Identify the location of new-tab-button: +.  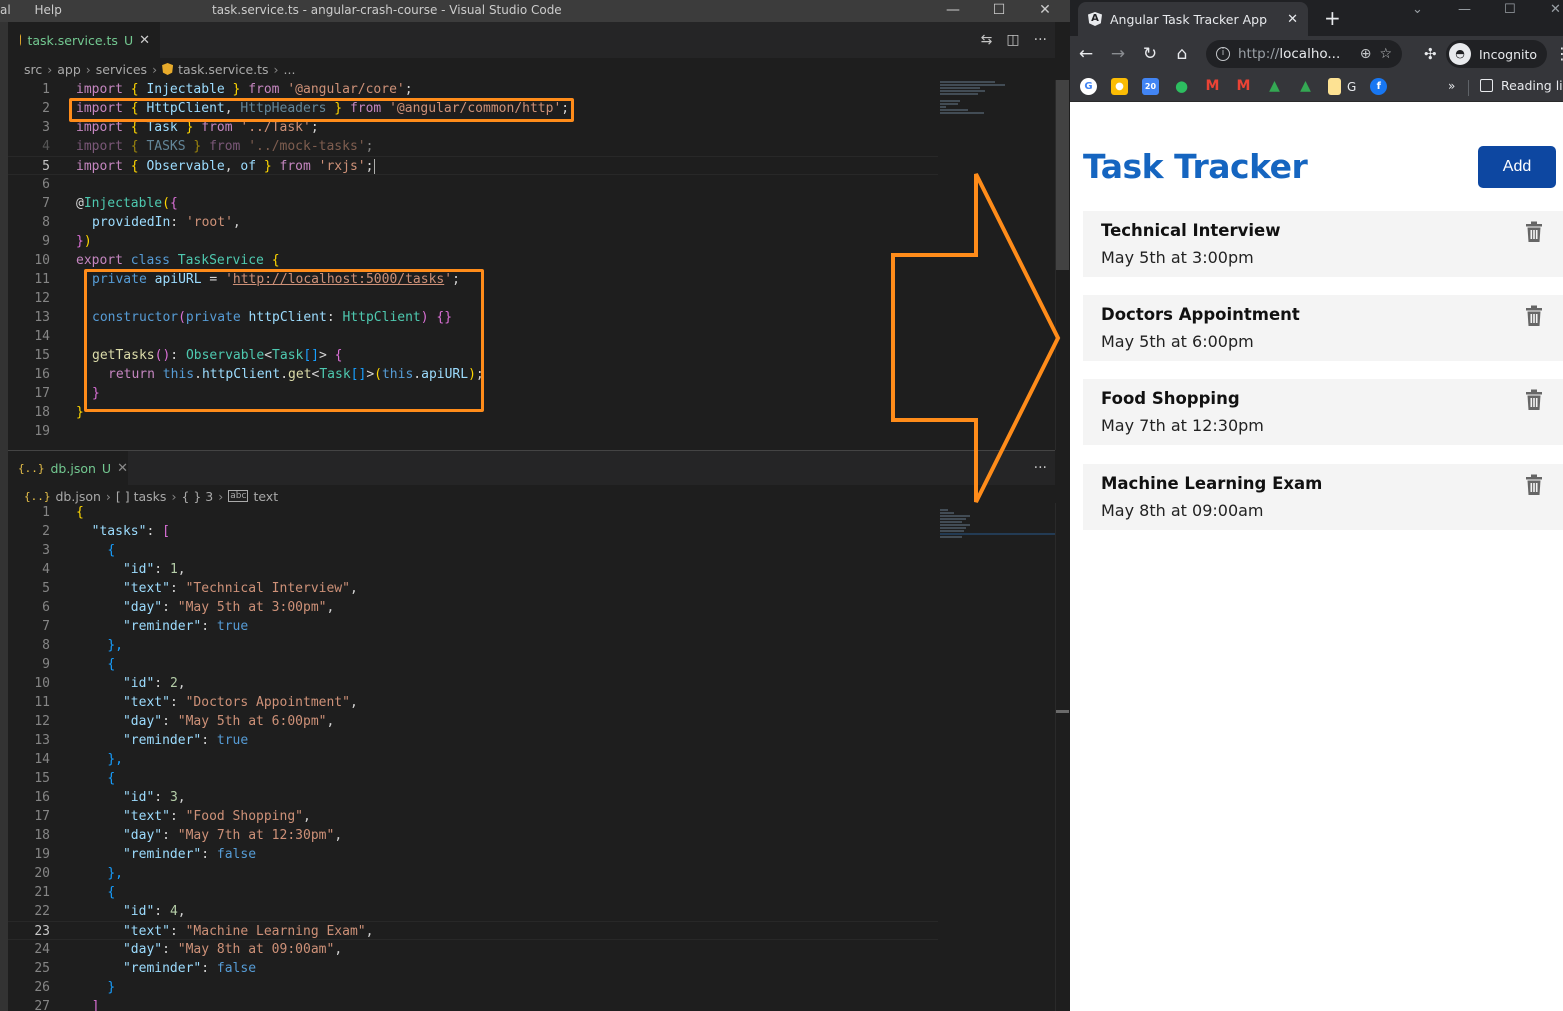
(1332, 18).